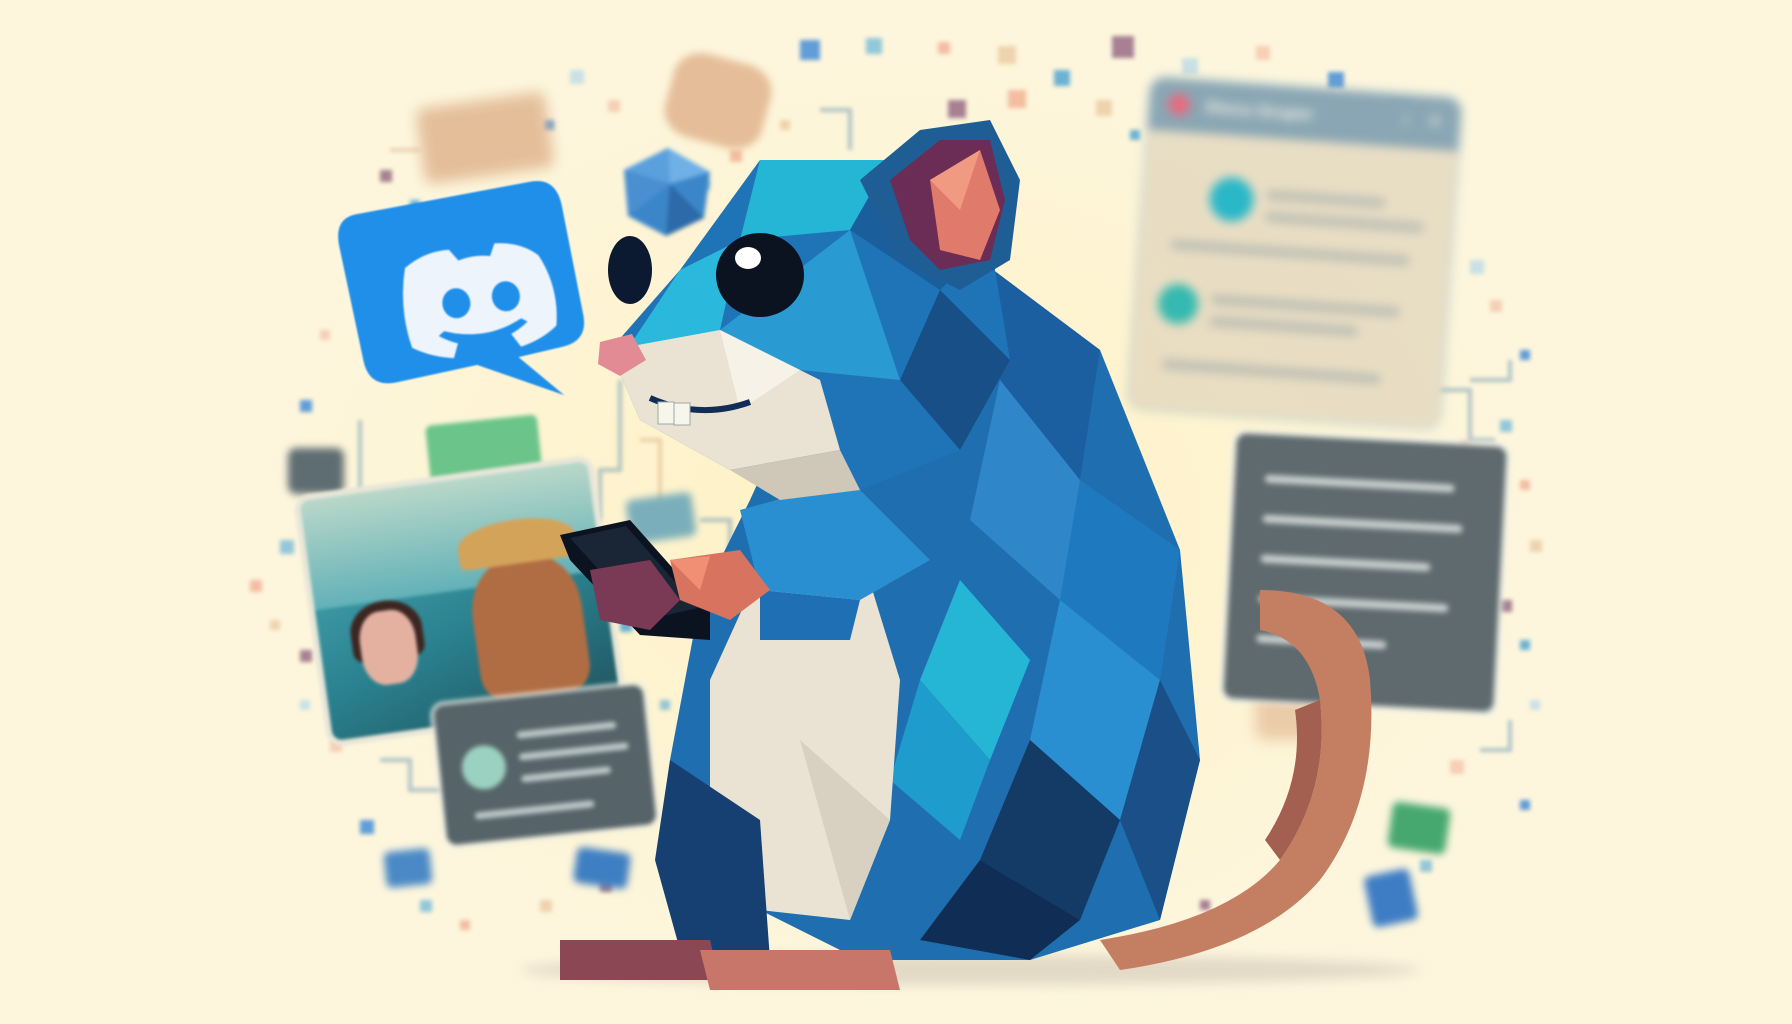 The height and width of the screenshot is (1024, 1792). Describe the element at coordinates (408, 868) in the screenshot. I see `envelope-icon` at that location.